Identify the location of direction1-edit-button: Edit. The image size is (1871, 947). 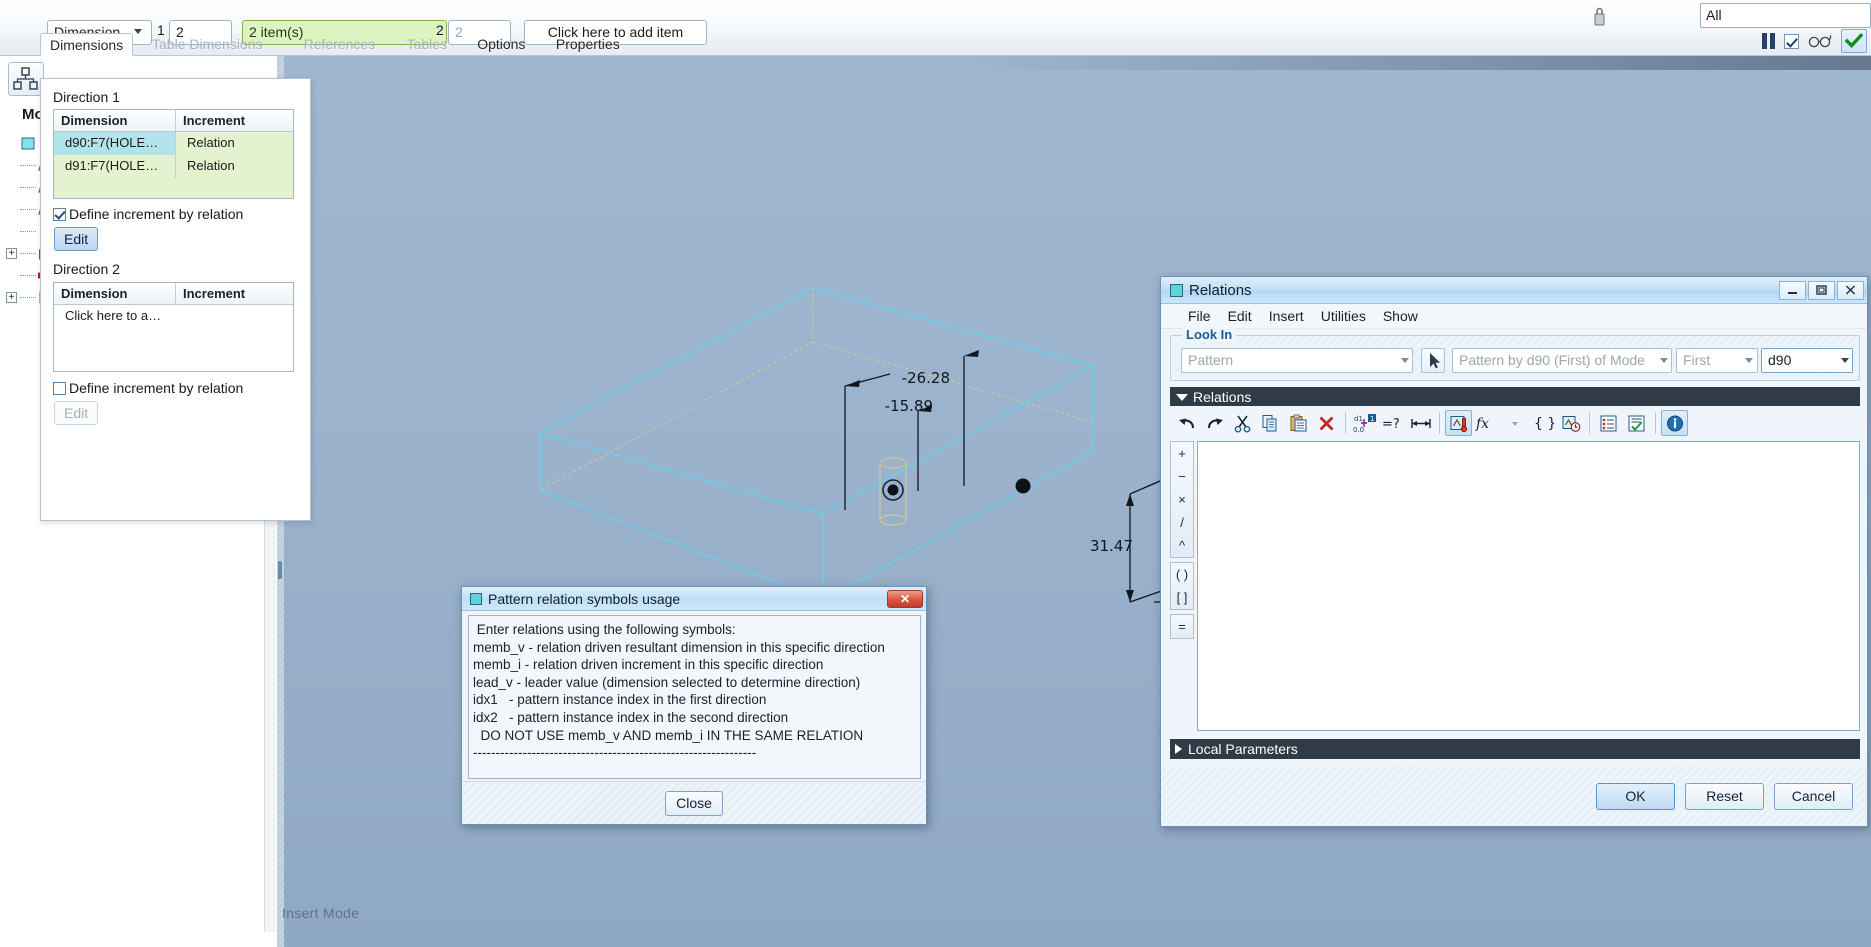
(76, 239).